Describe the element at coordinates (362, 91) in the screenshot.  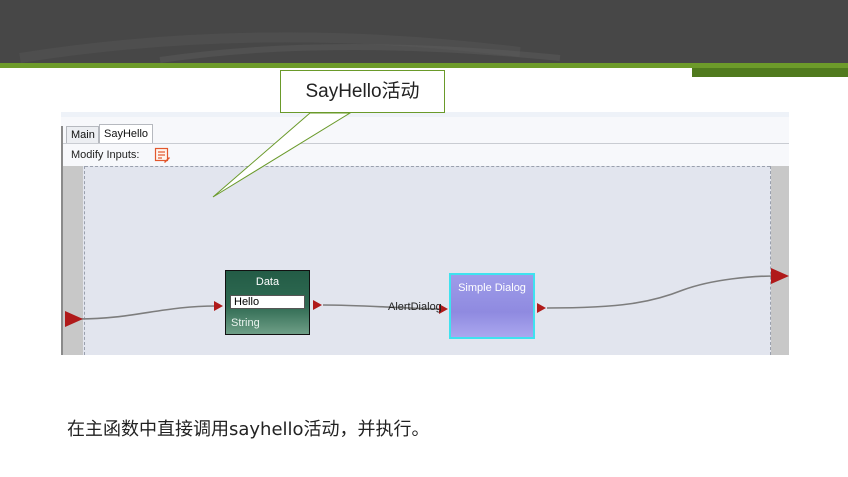
I see `callout-sayhello-activity: SayHello活动` at that location.